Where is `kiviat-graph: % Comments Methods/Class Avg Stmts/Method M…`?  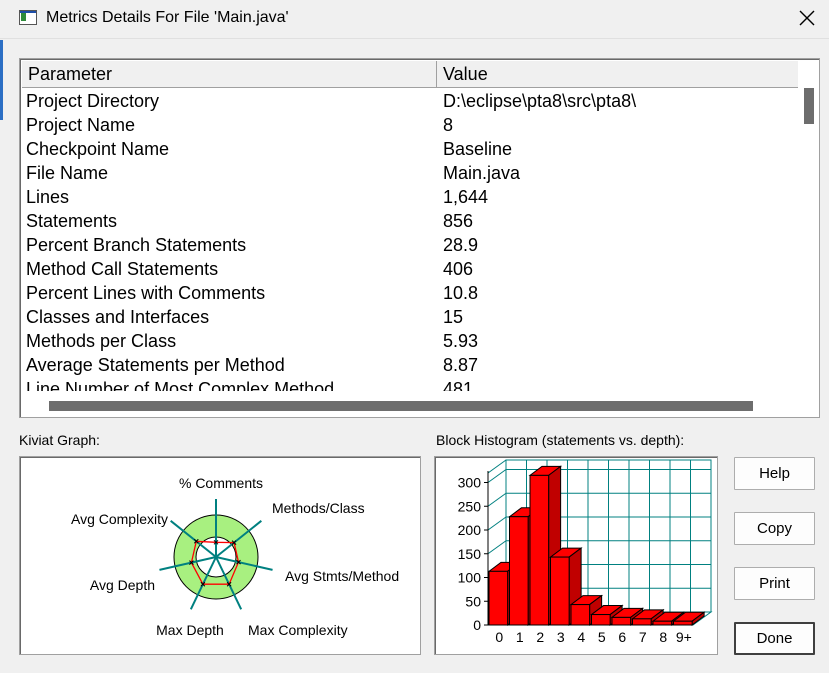
kiviat-graph: % Comments Methods/Class Avg Stmts/Method M… is located at coordinates (235, 556).